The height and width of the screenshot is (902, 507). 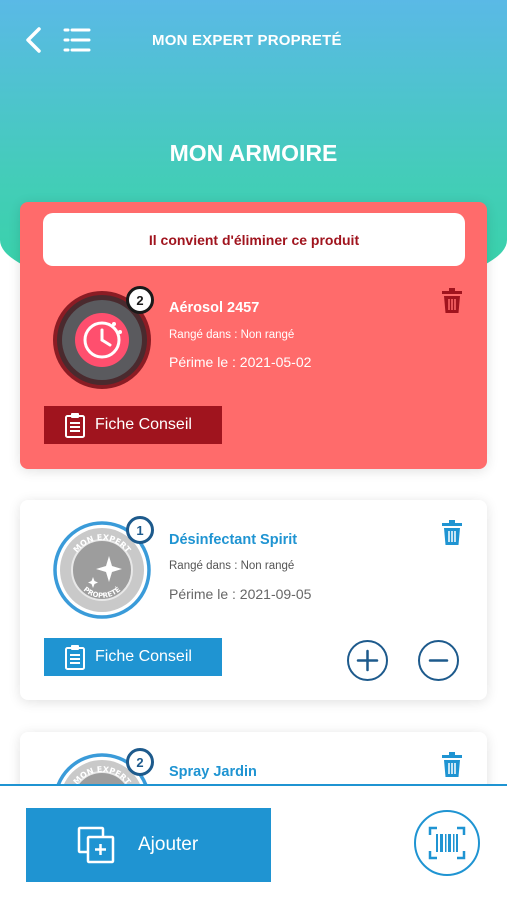 I want to click on chevron-left-icon, so click(x=33, y=40).